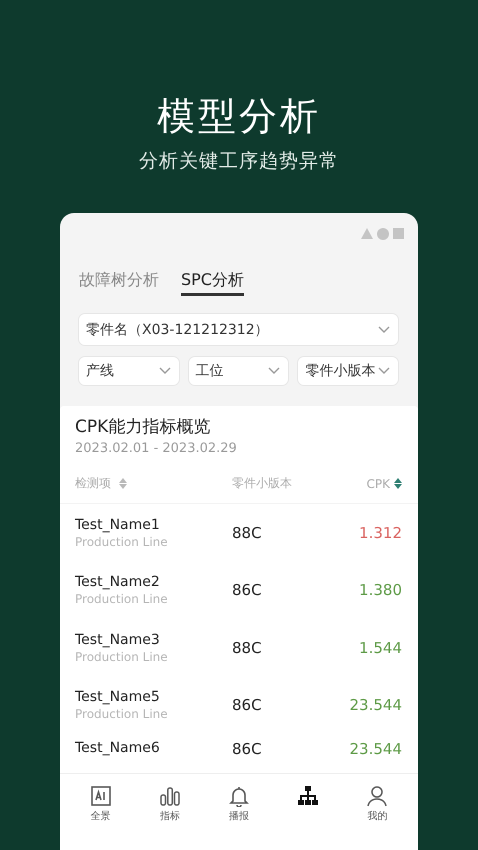 The width and height of the screenshot is (478, 850). Describe the element at coordinates (117, 582) in the screenshot. I see `test-name: Test_Name2` at that location.